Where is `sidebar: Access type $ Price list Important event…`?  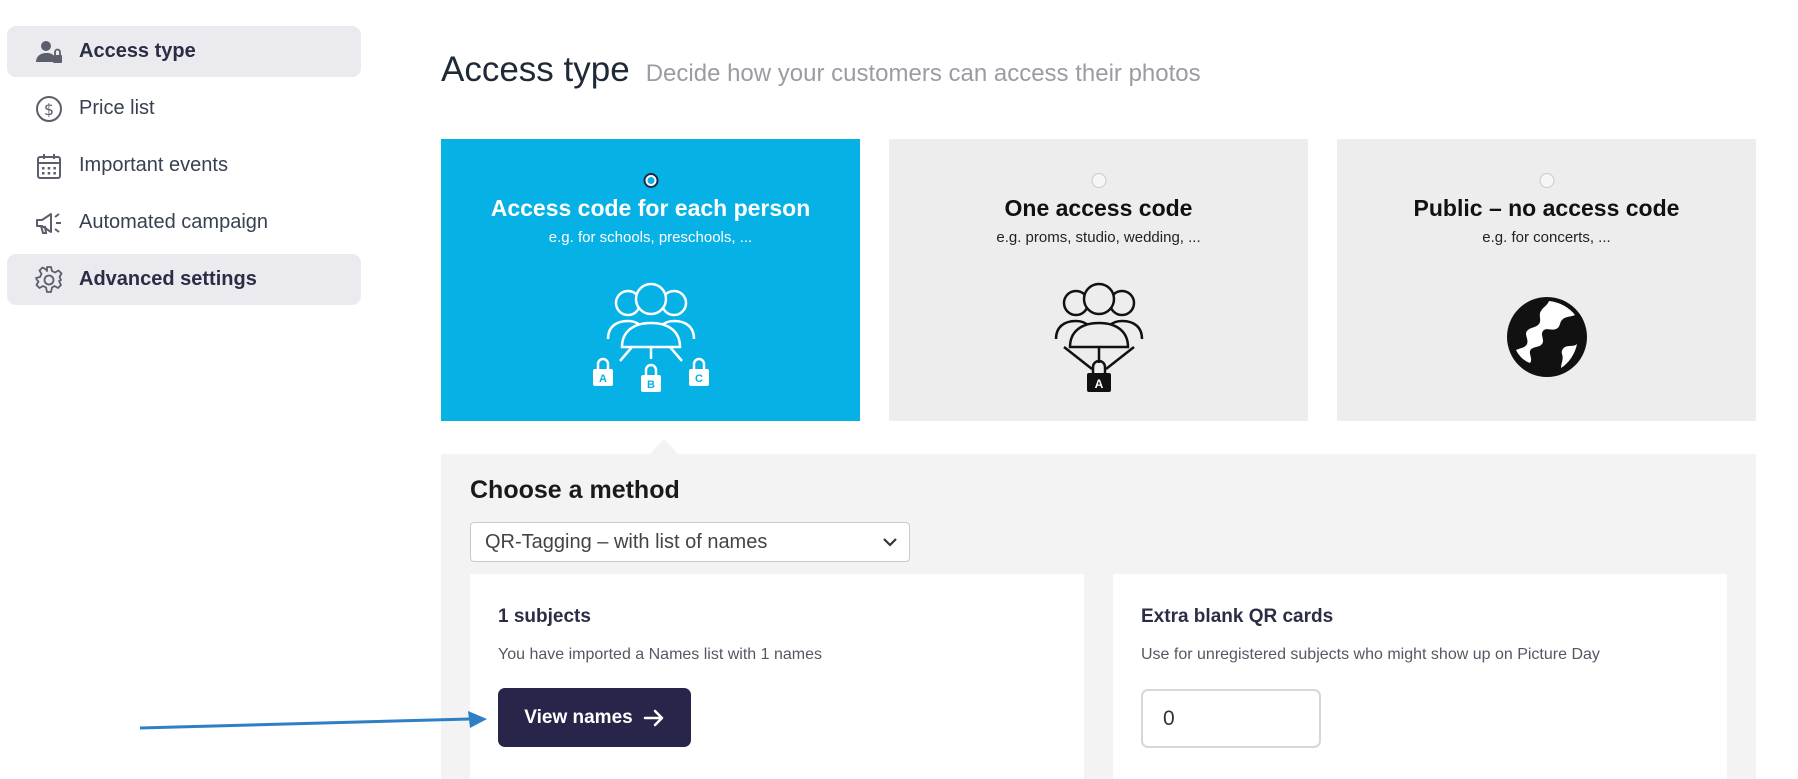 sidebar: Access type $ Price list Important event… is located at coordinates (184, 168).